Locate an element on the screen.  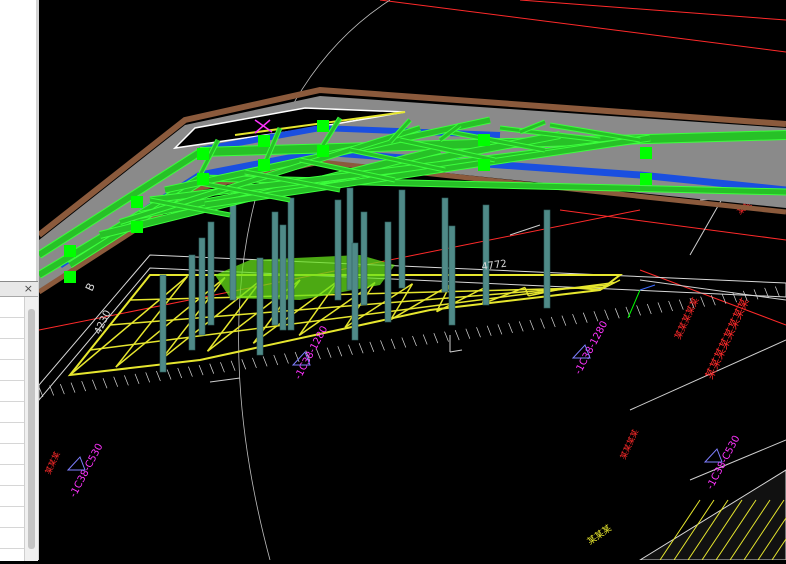
scrollbar-thumb is located at coordinates (31, 429).